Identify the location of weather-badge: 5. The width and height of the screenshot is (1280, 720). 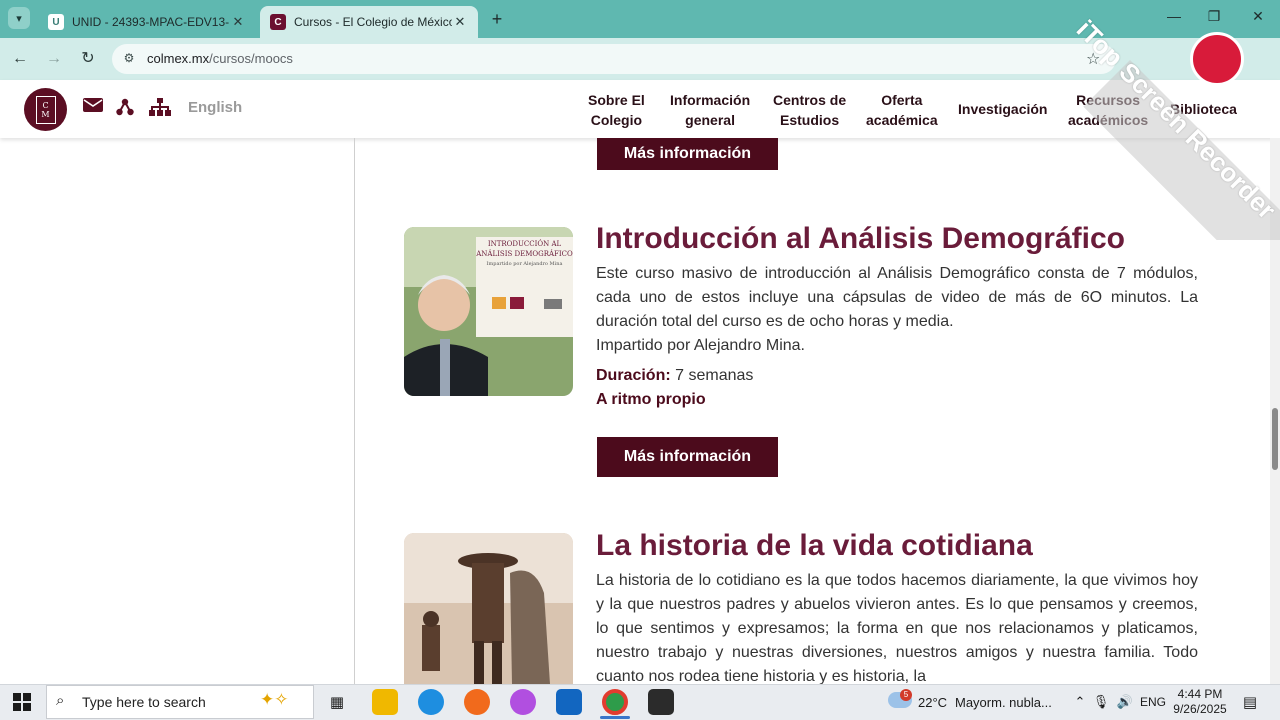
(906, 695).